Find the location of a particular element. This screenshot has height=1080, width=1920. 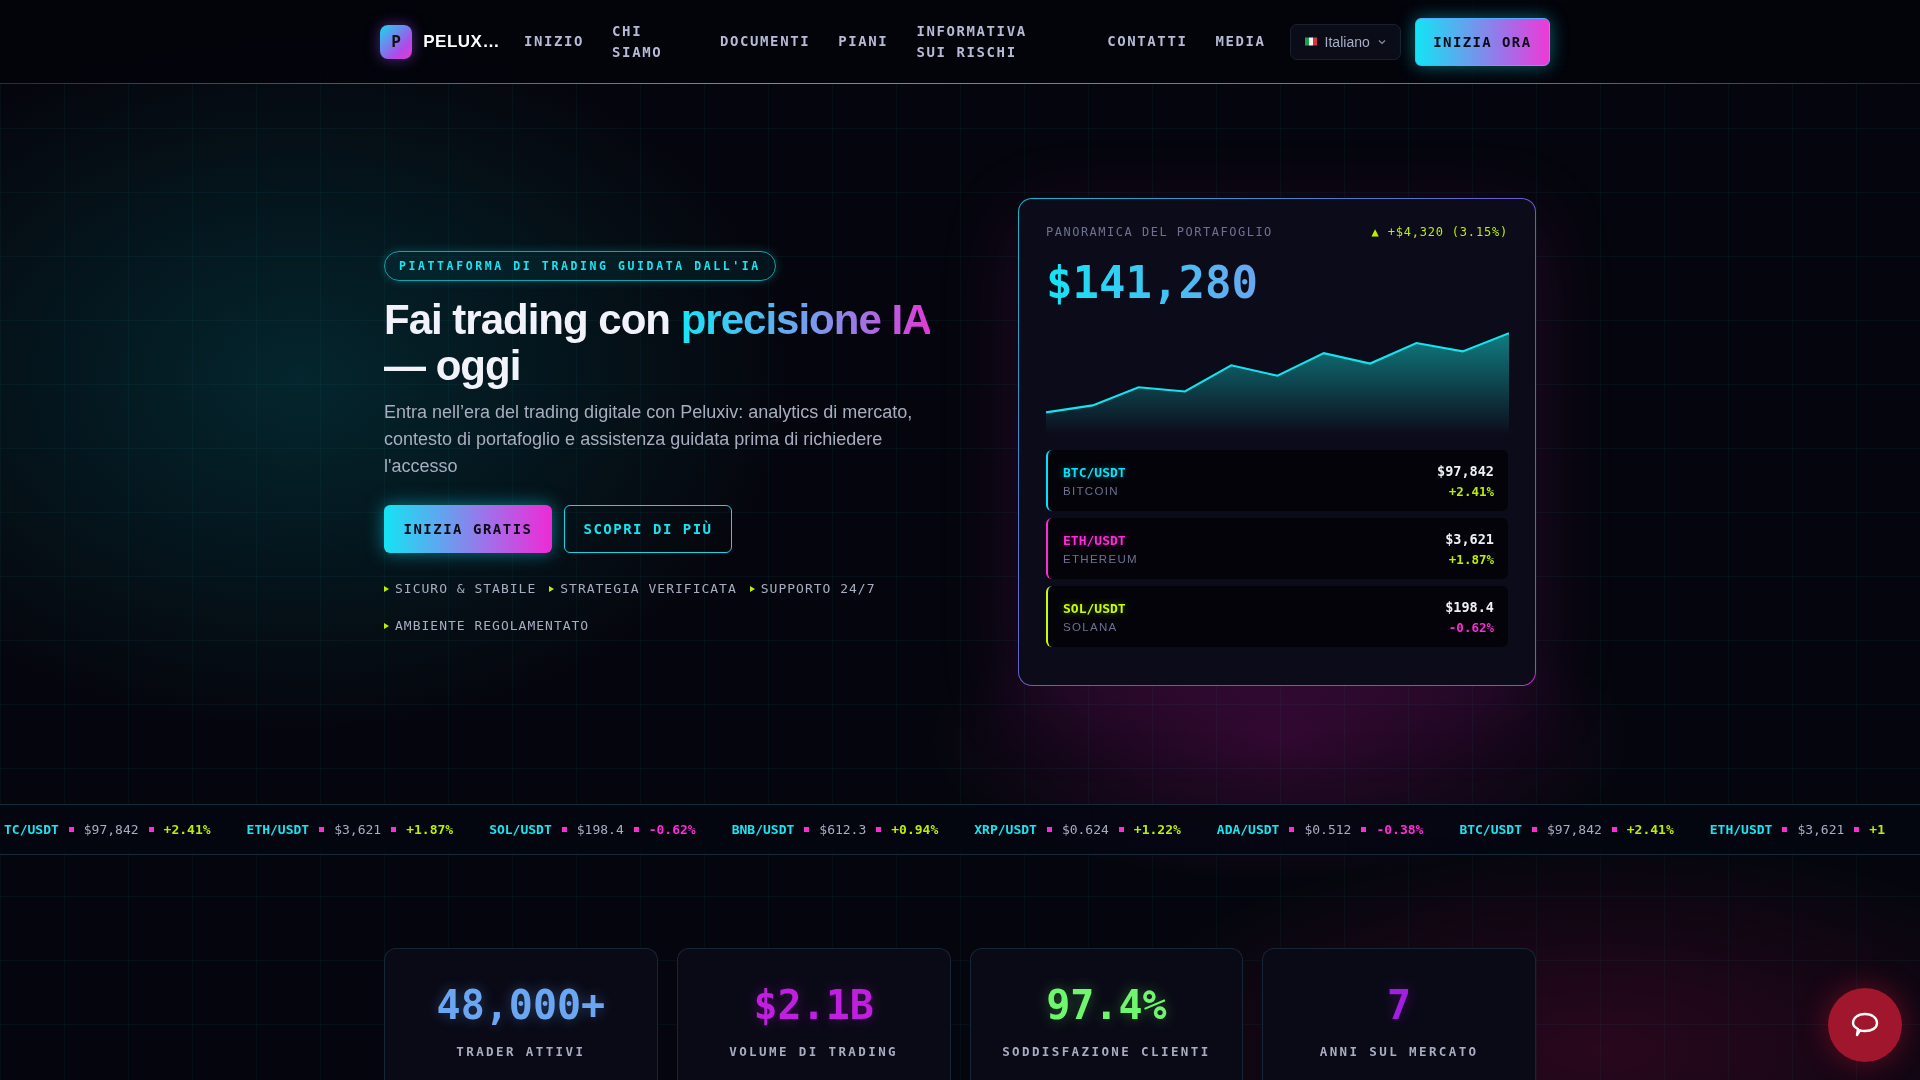

stat-label: VOLUME DI TRADING is located at coordinates (813, 1051).